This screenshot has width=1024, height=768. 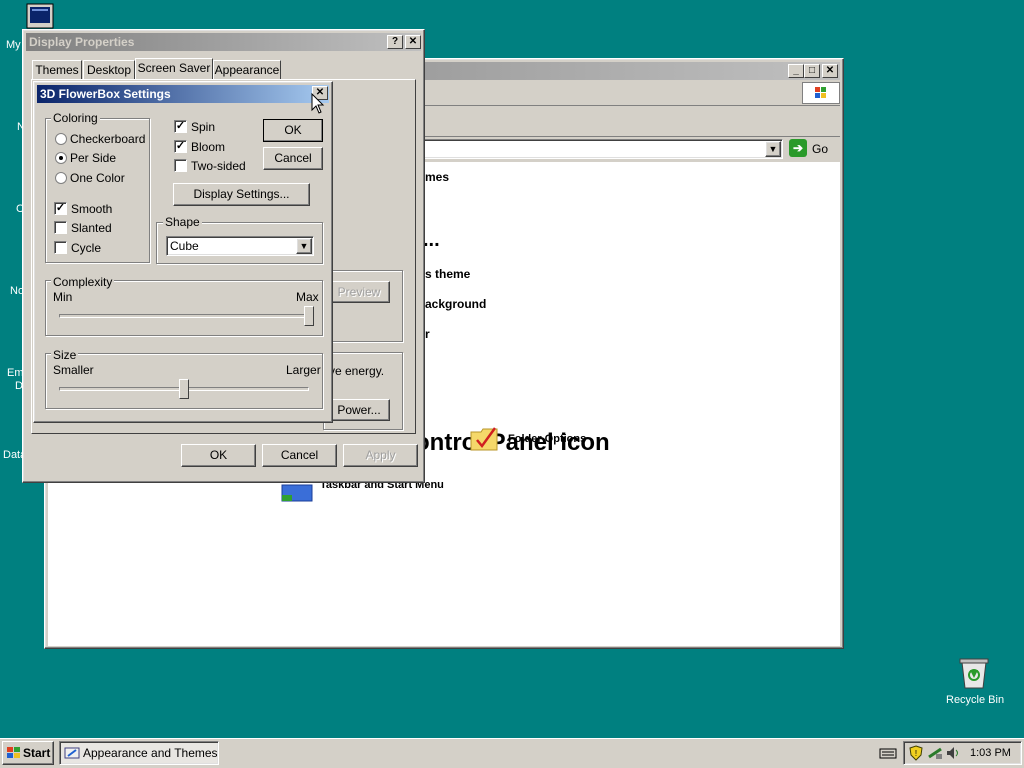 What do you see at coordinates (223, 42) in the screenshot?
I see `display-properties-titlebar: Display Properties` at bounding box center [223, 42].